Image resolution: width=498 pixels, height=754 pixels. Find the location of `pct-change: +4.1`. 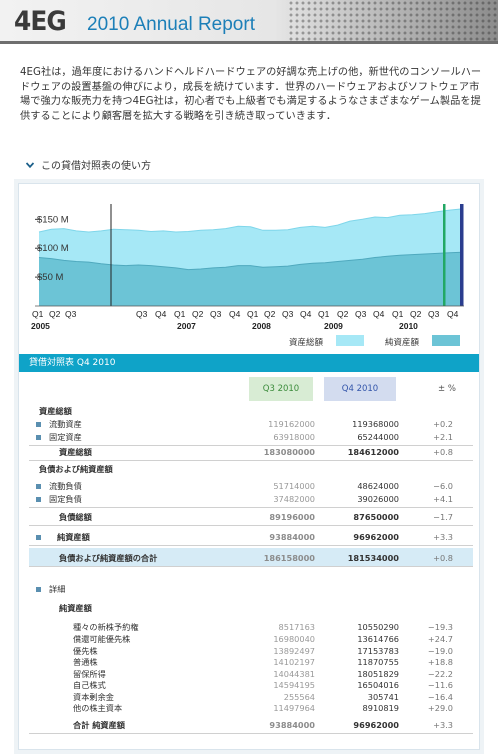

pct-change: +4.1 is located at coordinates (443, 499).